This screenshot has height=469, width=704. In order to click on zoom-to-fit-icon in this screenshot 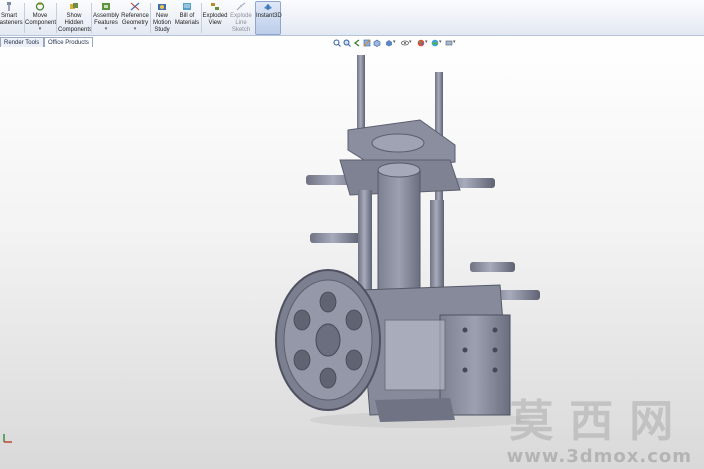, I will do `click(337, 43)`.